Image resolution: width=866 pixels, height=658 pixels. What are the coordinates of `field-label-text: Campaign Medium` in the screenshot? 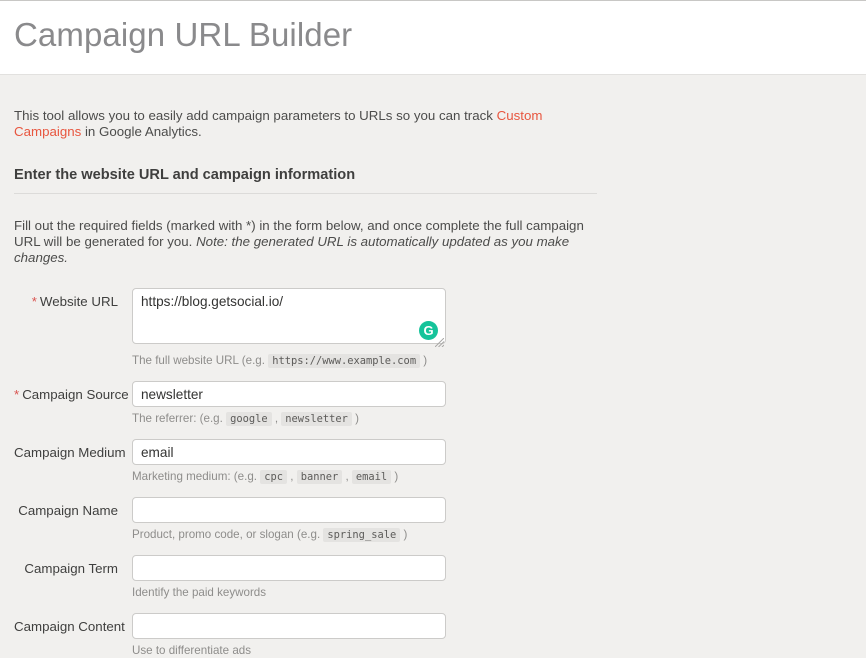 It's located at (70, 452).